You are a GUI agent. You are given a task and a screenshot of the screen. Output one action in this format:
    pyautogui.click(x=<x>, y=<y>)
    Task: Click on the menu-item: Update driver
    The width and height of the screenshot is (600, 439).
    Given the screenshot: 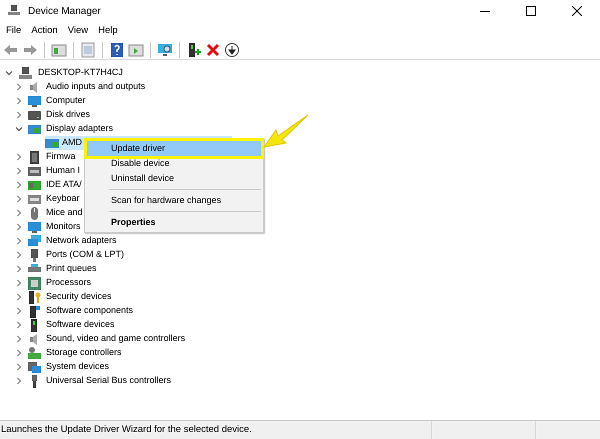 What is the action you would take?
    pyautogui.click(x=174, y=148)
    